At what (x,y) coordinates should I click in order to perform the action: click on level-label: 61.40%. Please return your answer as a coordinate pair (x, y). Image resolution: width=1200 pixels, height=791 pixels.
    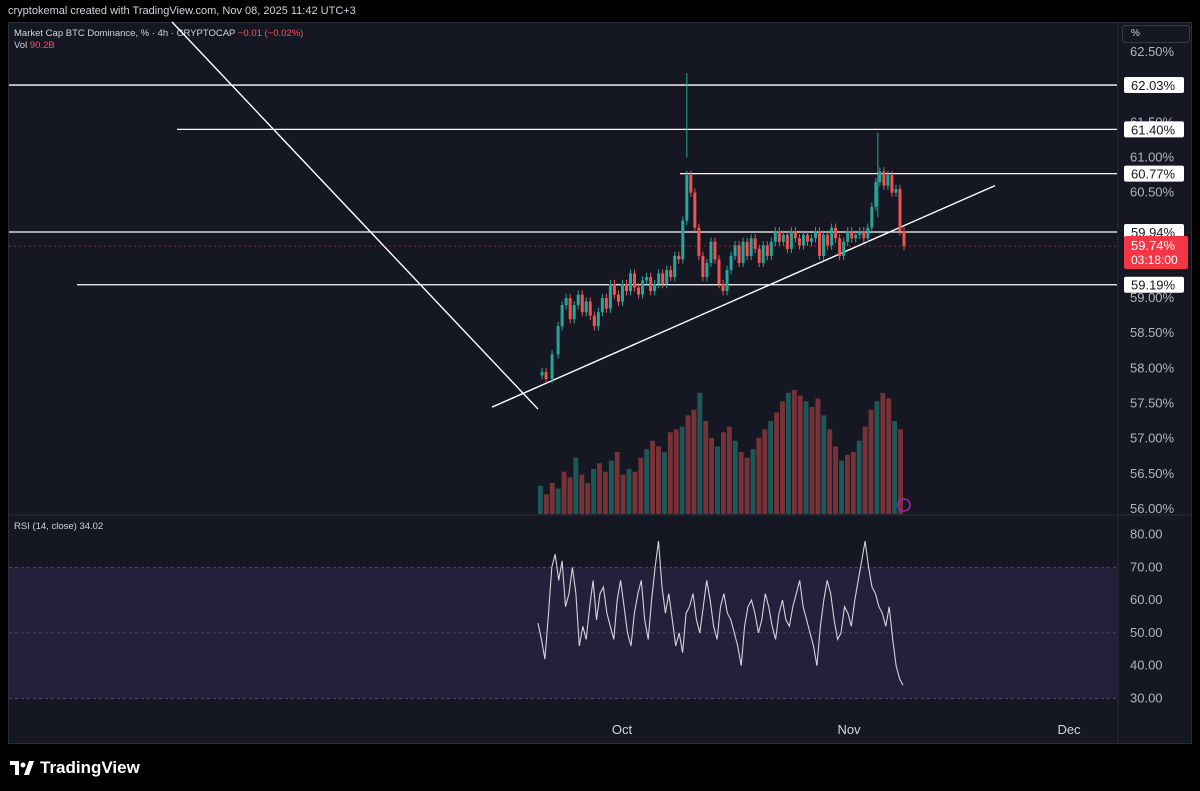
    Looking at the image, I should click on (1153, 129).